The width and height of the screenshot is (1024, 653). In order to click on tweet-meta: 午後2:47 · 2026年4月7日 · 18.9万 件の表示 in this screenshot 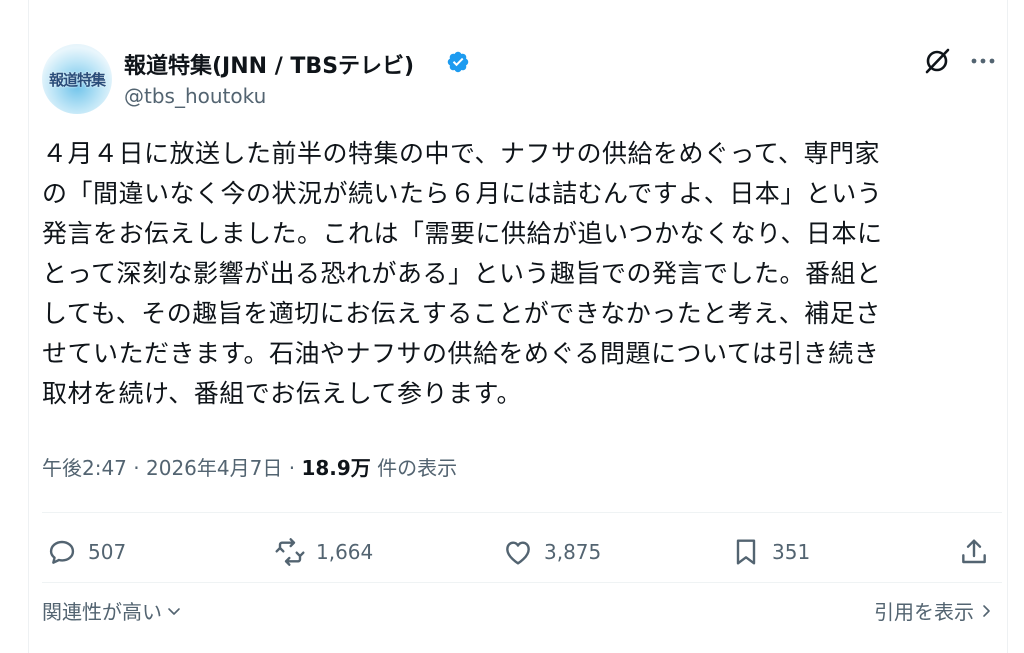, I will do `click(249, 466)`.